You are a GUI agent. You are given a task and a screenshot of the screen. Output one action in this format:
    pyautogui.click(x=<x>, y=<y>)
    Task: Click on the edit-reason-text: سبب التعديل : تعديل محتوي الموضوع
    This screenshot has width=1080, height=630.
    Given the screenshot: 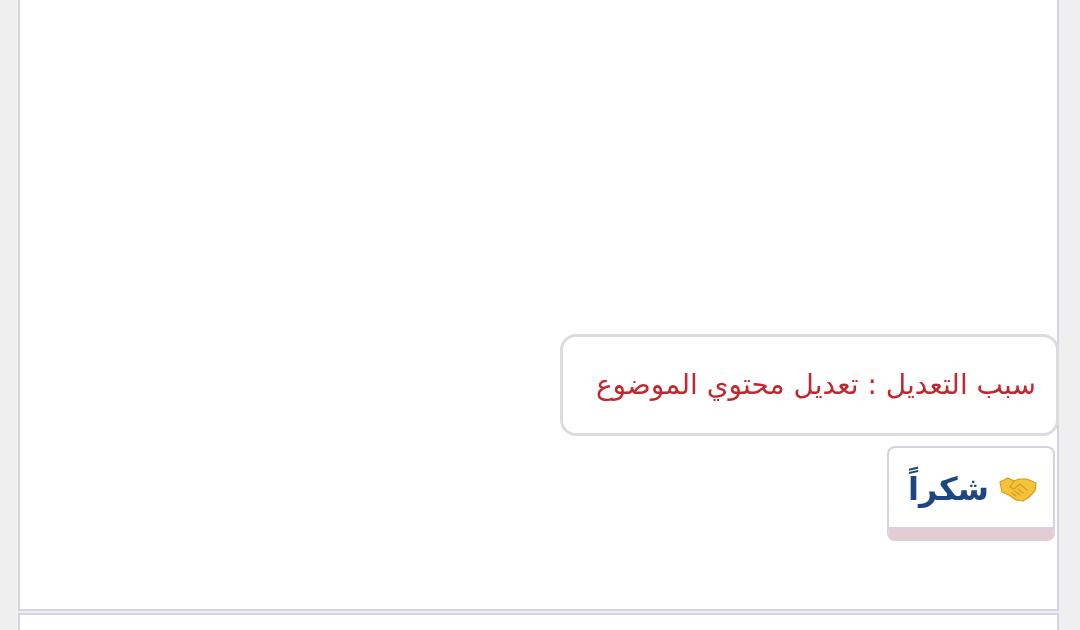 What is the action you would take?
    pyautogui.click(x=815, y=385)
    